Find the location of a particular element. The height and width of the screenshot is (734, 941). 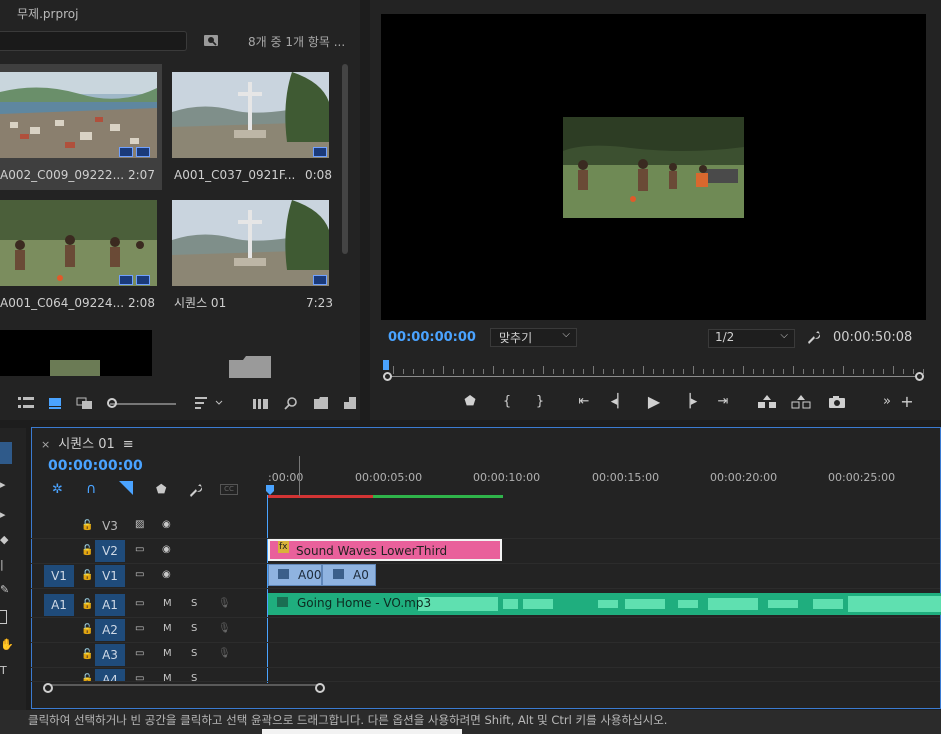

more-controls-icon: » is located at coordinates (887, 402).